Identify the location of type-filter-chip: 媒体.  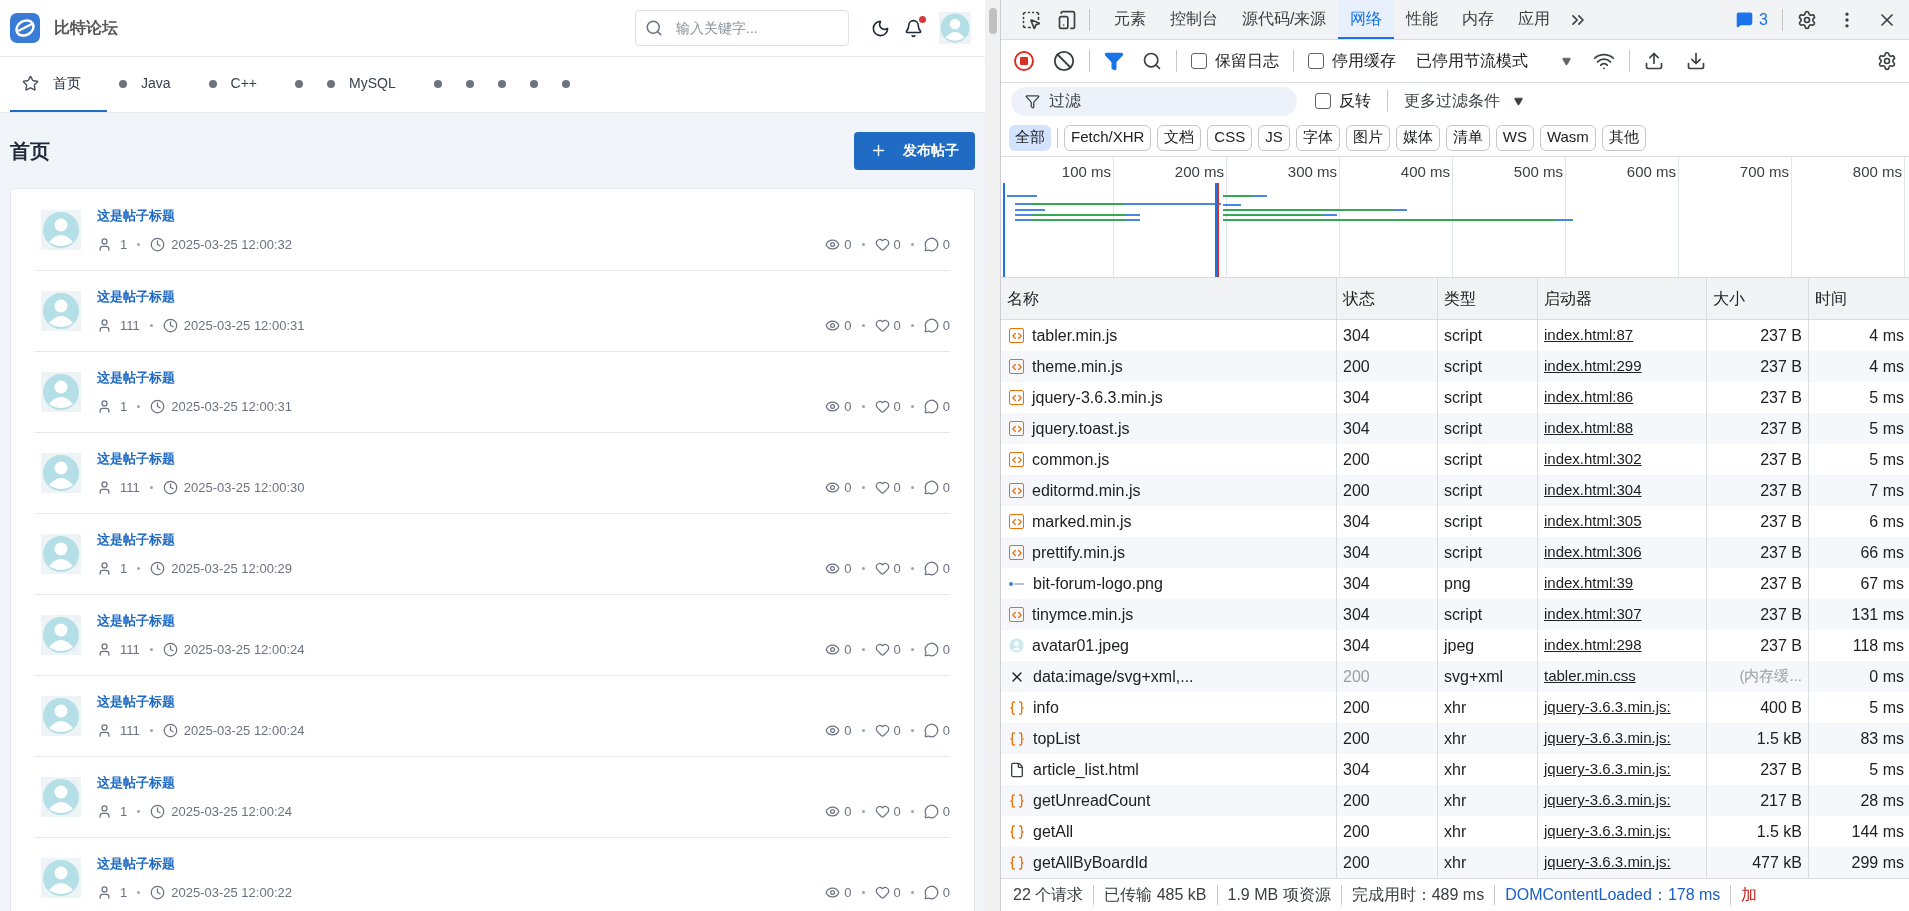
(1417, 137).